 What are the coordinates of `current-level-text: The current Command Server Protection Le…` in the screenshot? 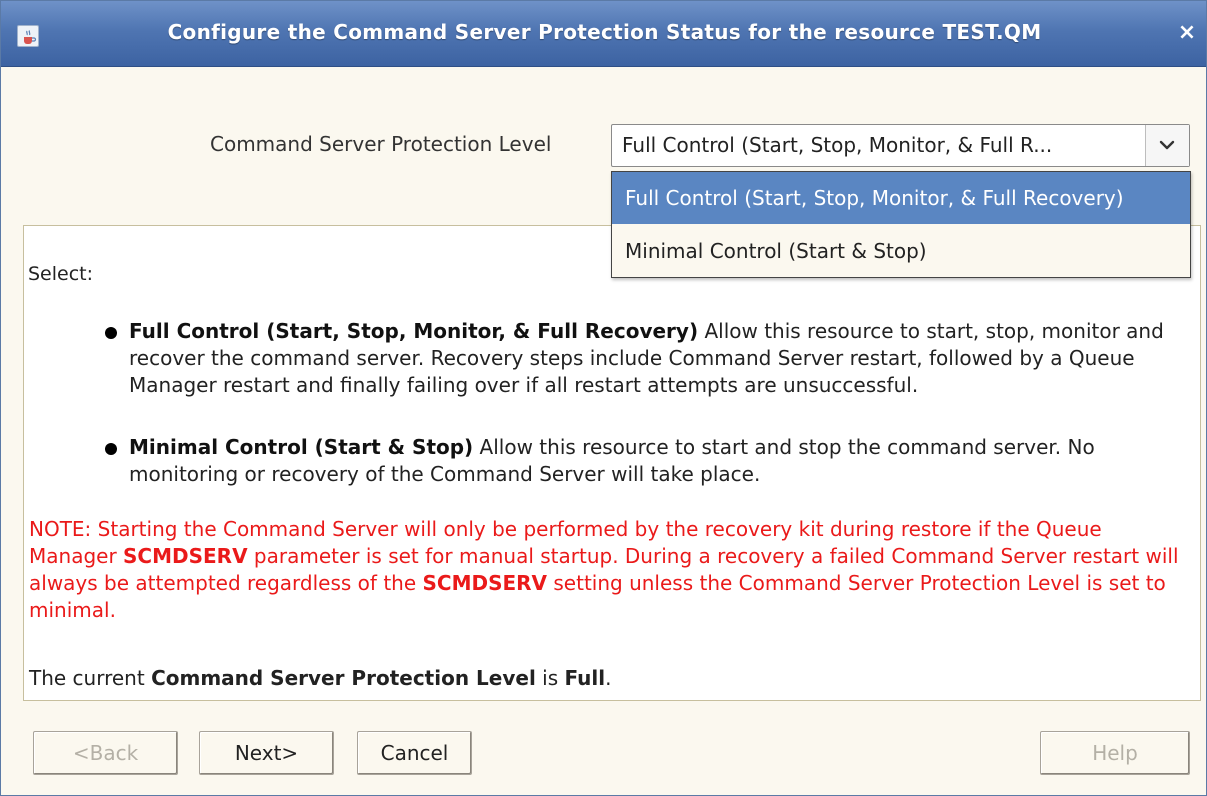 It's located at (320, 678).